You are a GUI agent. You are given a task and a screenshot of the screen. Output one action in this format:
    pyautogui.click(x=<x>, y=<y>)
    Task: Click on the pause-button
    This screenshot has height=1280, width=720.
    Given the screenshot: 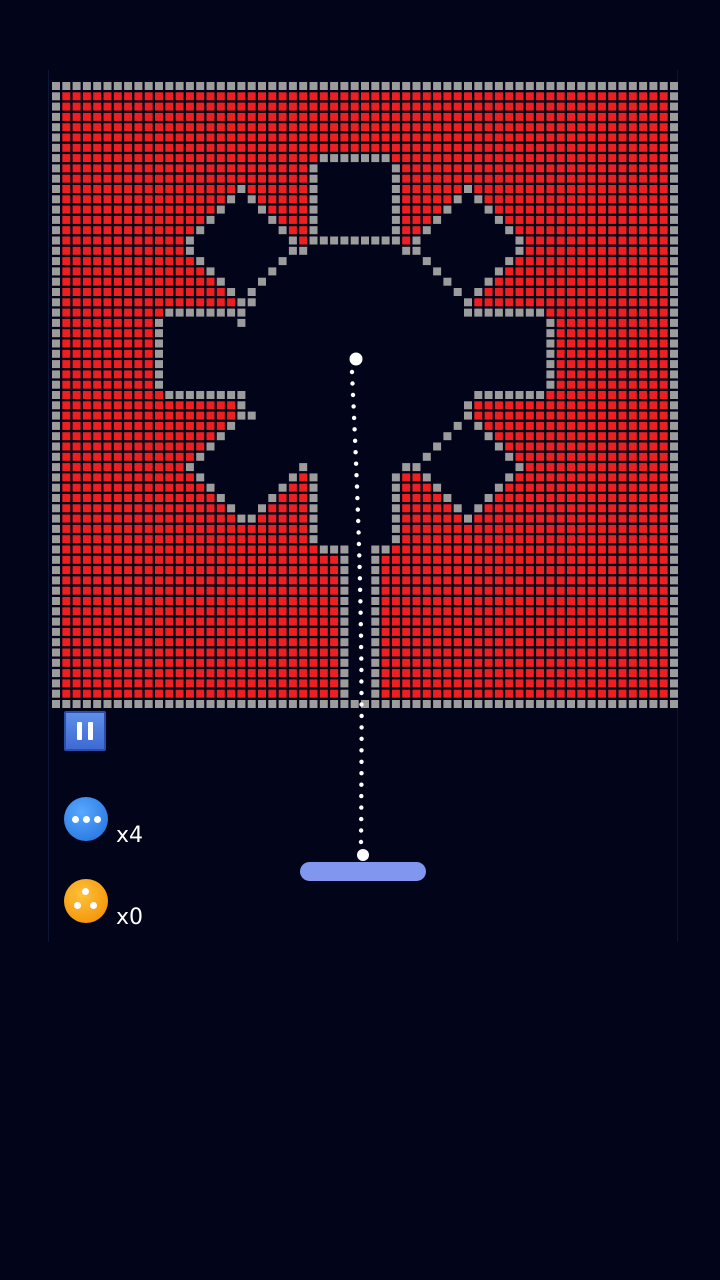 What is the action you would take?
    pyautogui.click(x=85, y=731)
    